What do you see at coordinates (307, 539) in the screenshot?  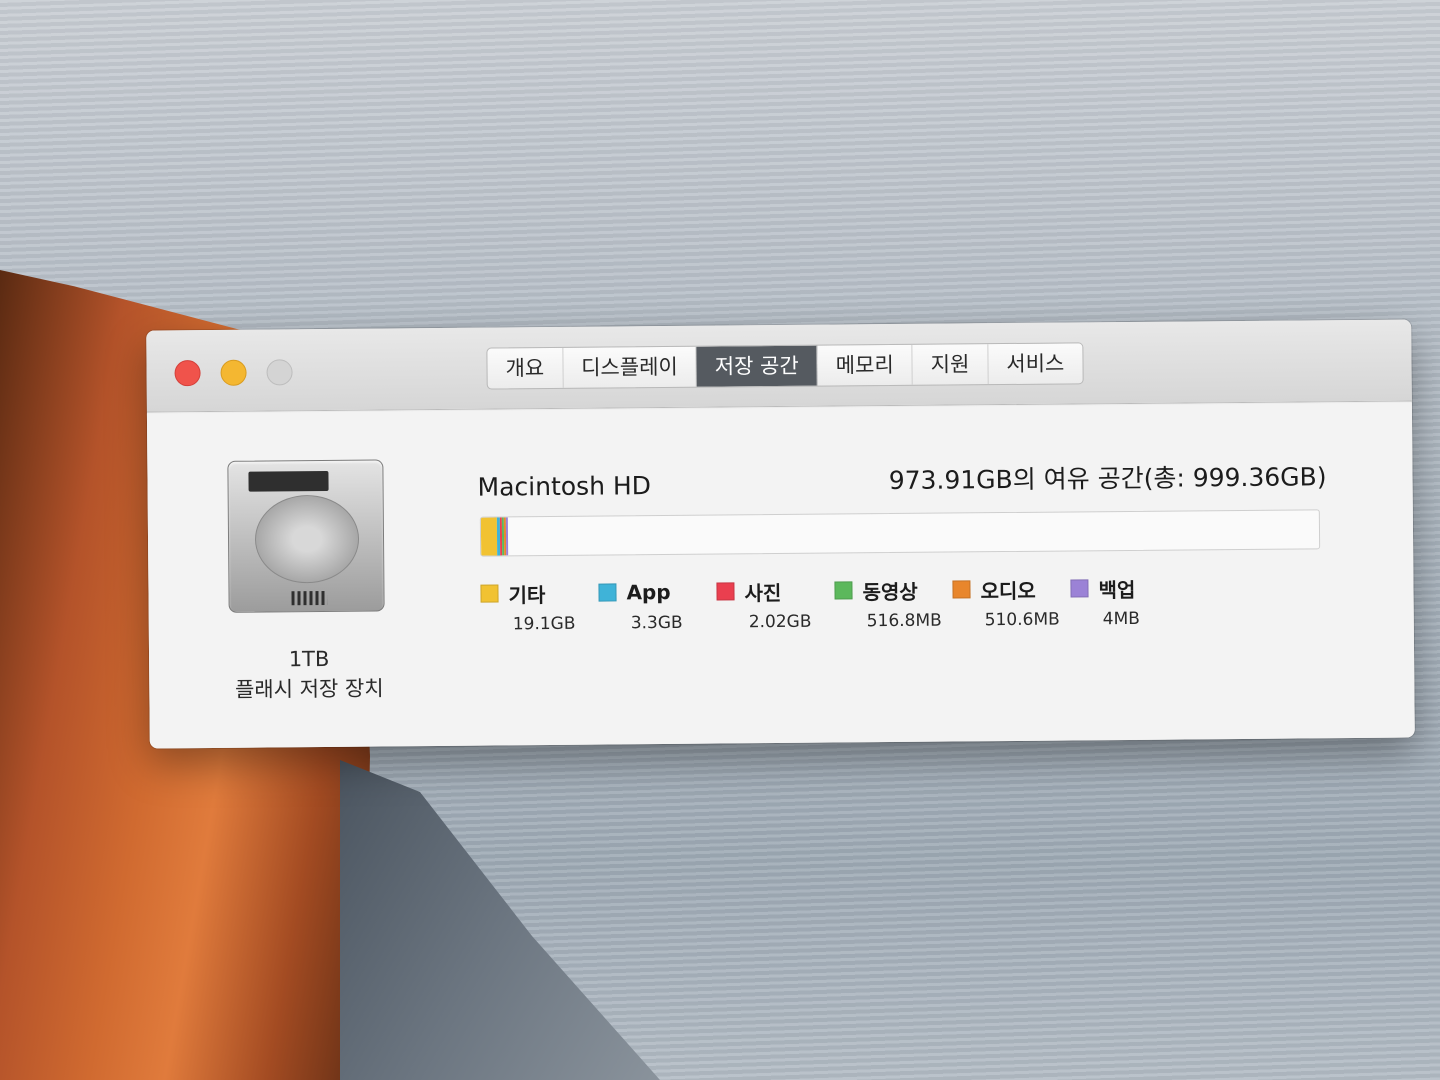 I see `drive-platter` at bounding box center [307, 539].